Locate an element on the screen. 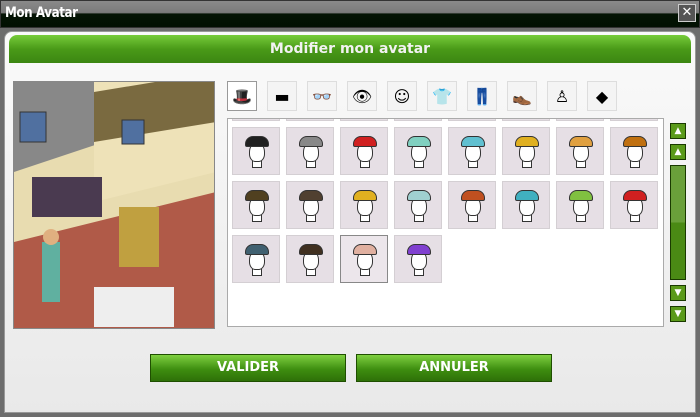 The image size is (700, 417). shirt-icon: 👕 is located at coordinates (442, 96).